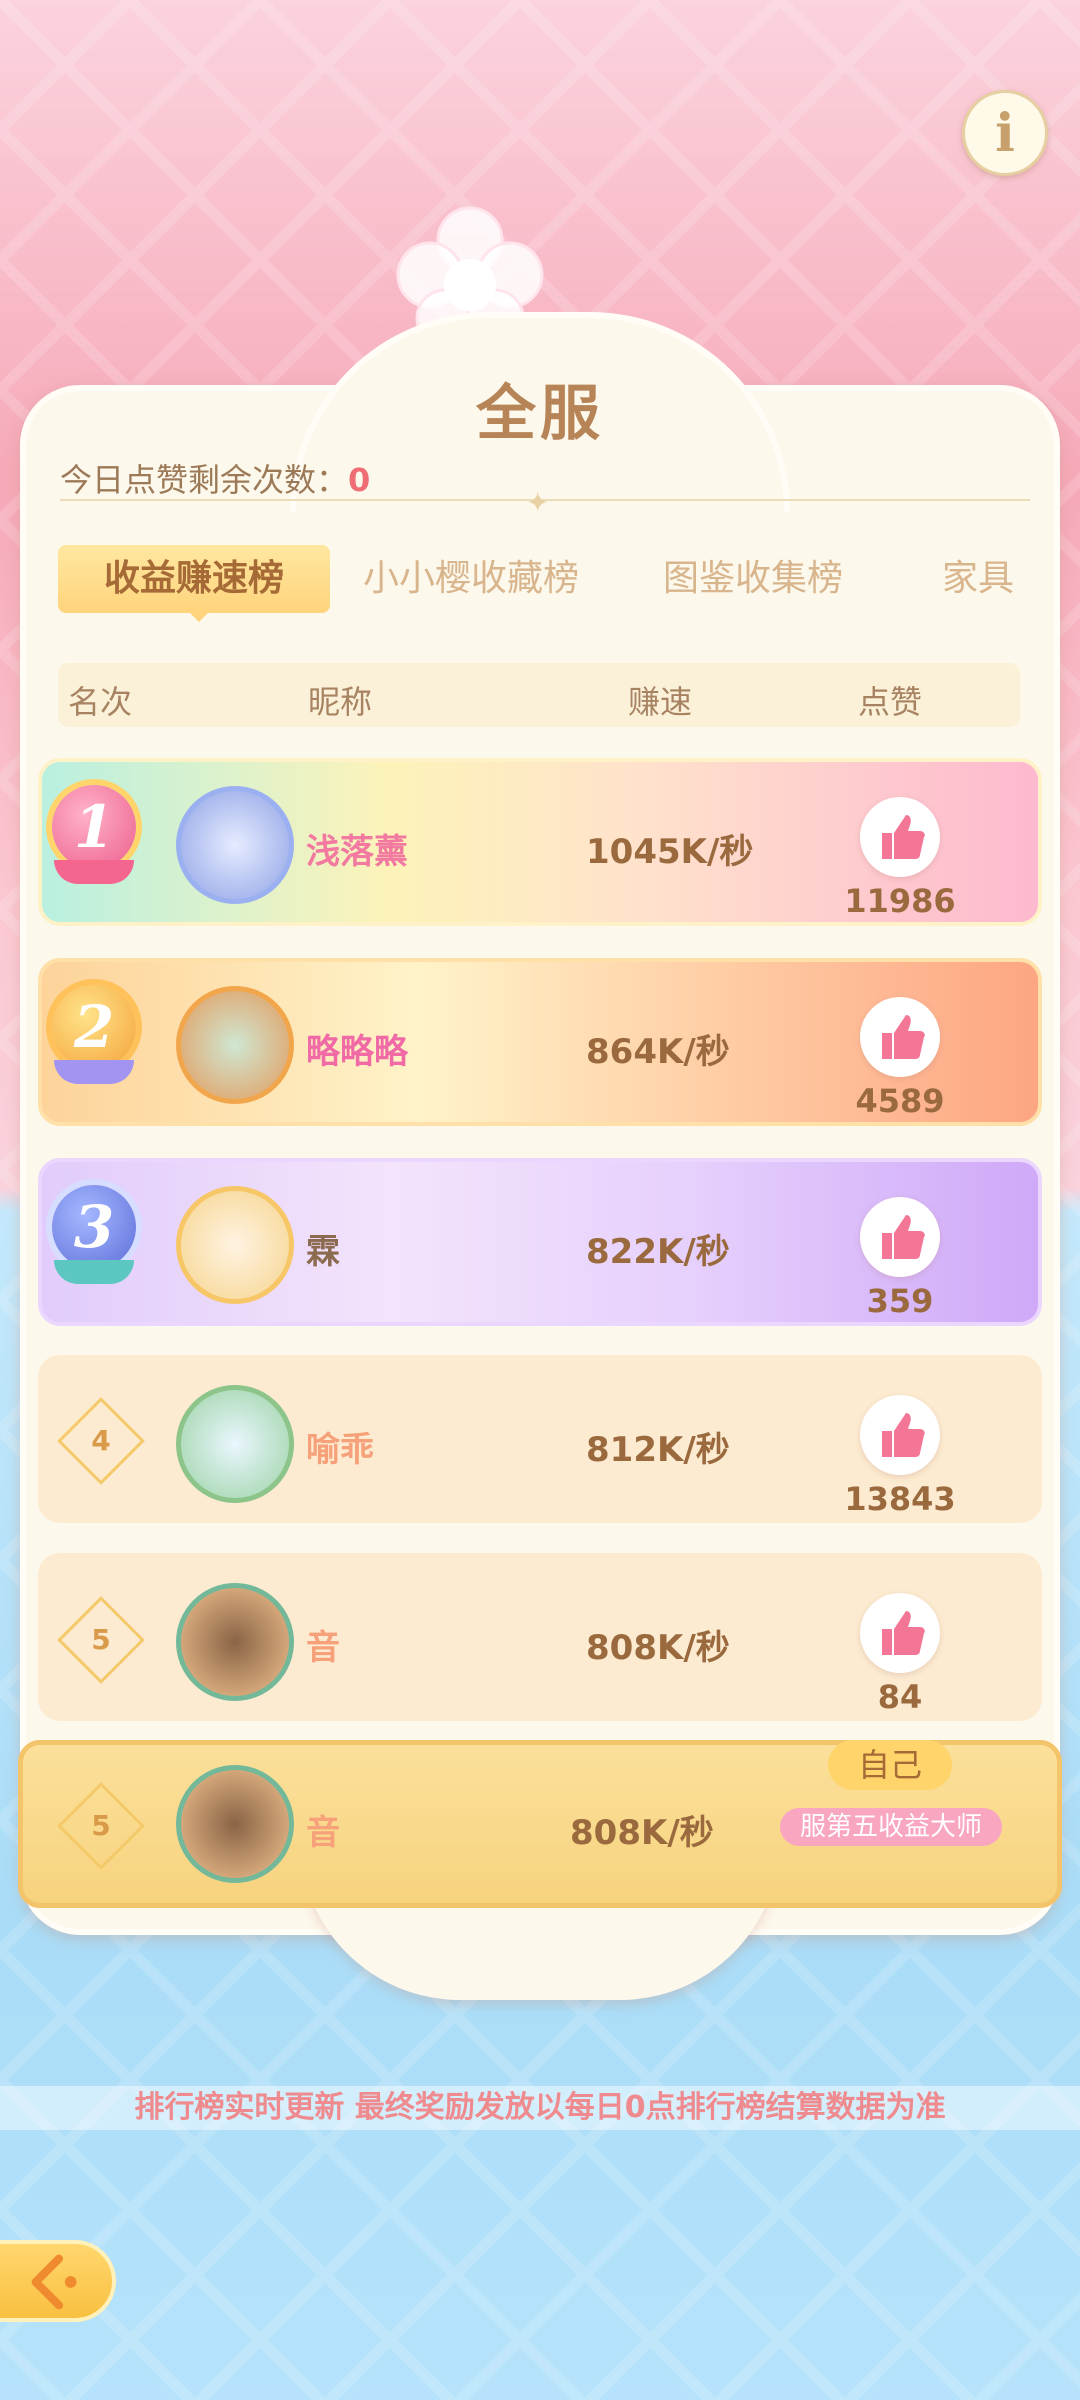 The height and width of the screenshot is (2400, 1080). What do you see at coordinates (890, 1765) in the screenshot?
I see `self-tag: 自己` at bounding box center [890, 1765].